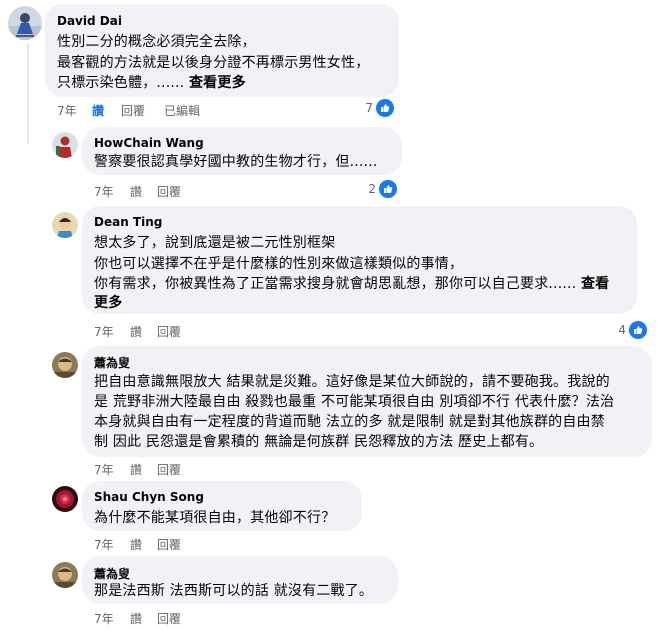  Describe the element at coordinates (136, 618) in the screenshot. I see `like-button: 讚` at that location.